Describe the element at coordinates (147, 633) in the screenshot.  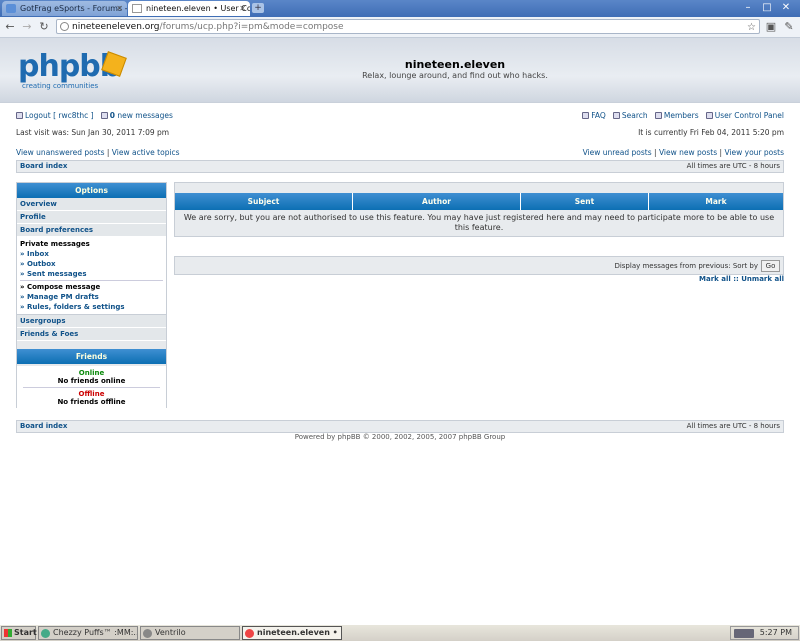
I see `ventrilo-icon` at that location.